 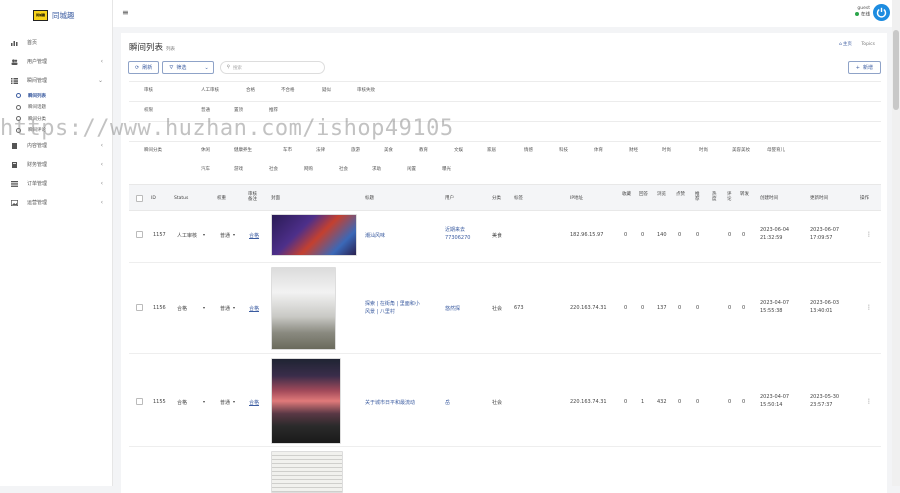 What do you see at coordinates (56, 96) in the screenshot?
I see `sidebar-subitem-moment-list: 瞬间列表` at bounding box center [56, 96].